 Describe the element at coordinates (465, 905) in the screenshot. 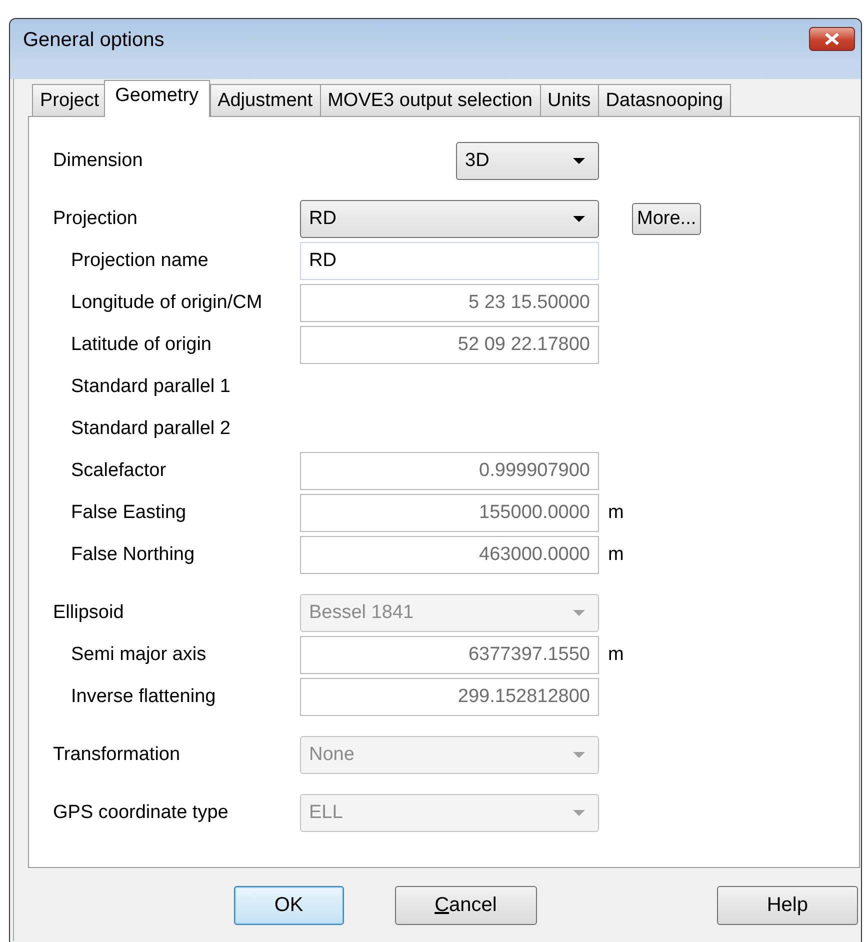

I see `dialog-button: Cancel` at that location.